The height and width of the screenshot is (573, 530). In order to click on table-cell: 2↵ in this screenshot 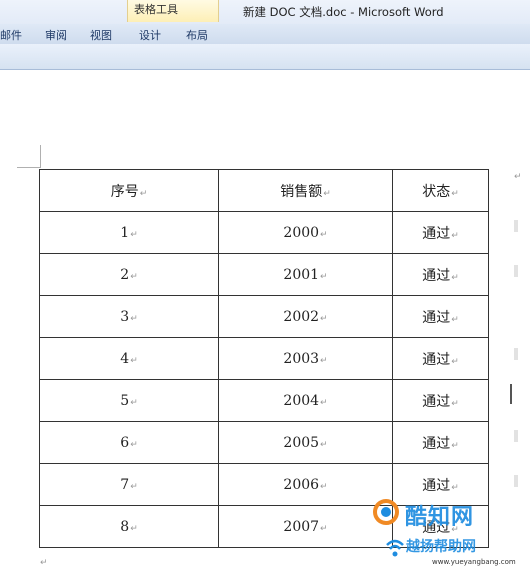, I will do `click(129, 274)`.